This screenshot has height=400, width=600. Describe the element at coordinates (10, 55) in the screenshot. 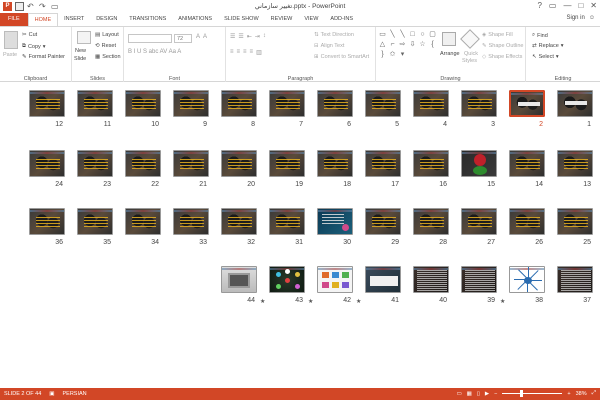

I see `paste-button: Paste` at that location.